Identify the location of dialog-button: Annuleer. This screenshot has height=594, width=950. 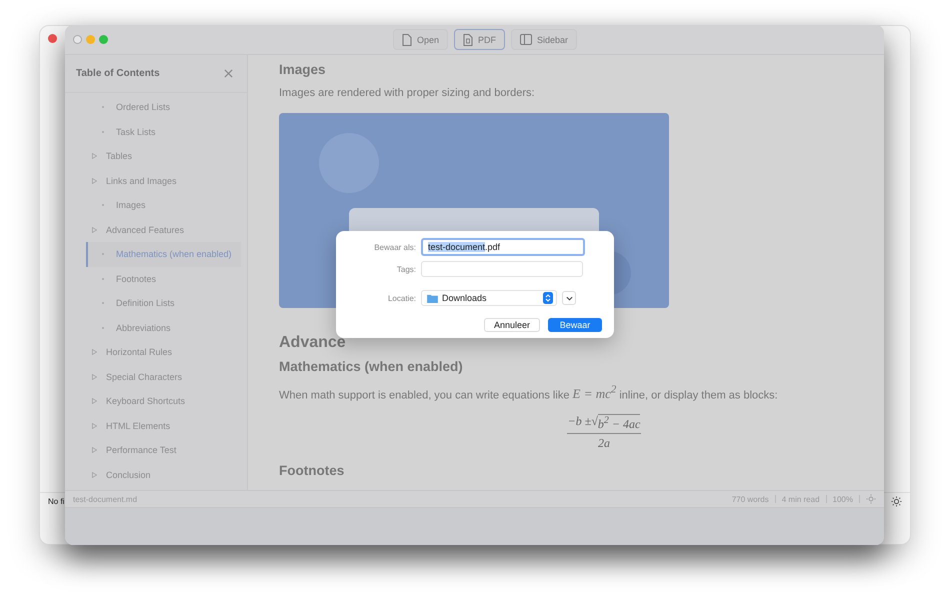
(512, 325).